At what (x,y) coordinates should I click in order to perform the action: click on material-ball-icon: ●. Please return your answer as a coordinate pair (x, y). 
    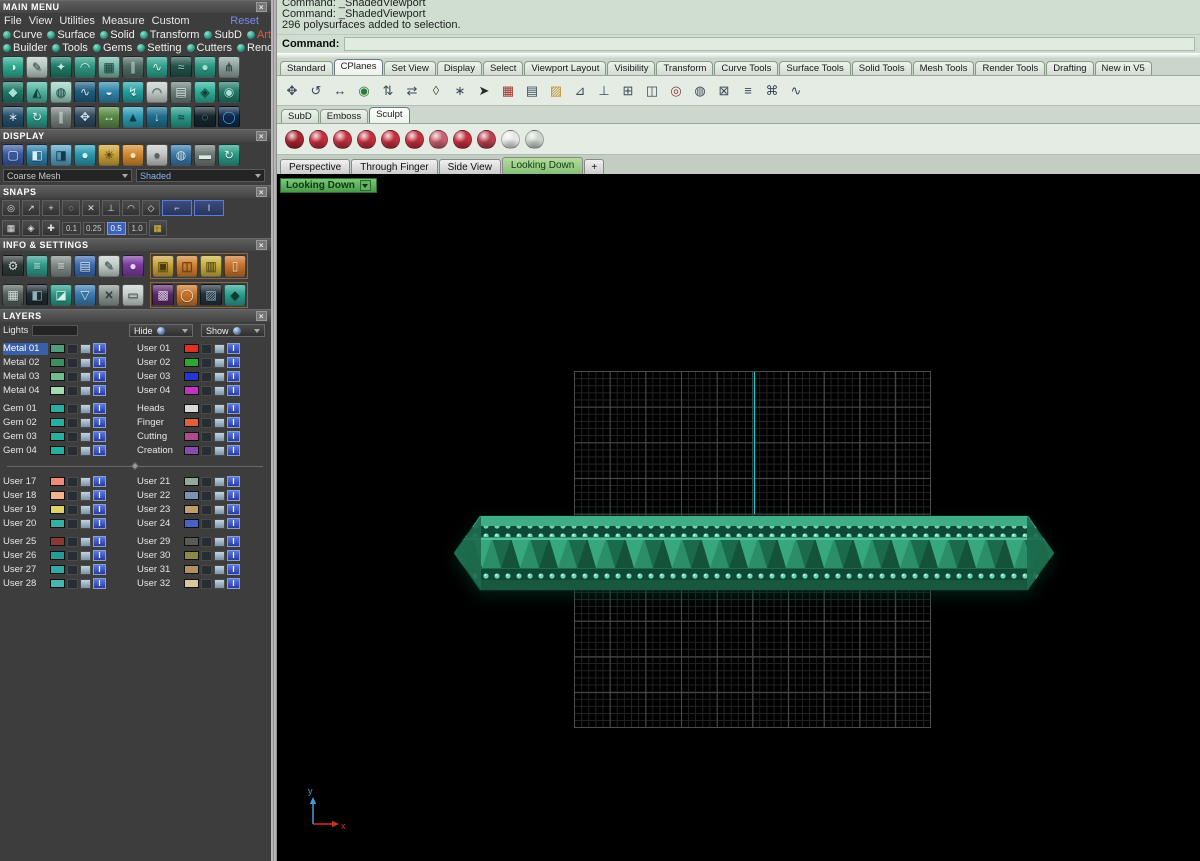
    Looking at the image, I should click on (133, 266).